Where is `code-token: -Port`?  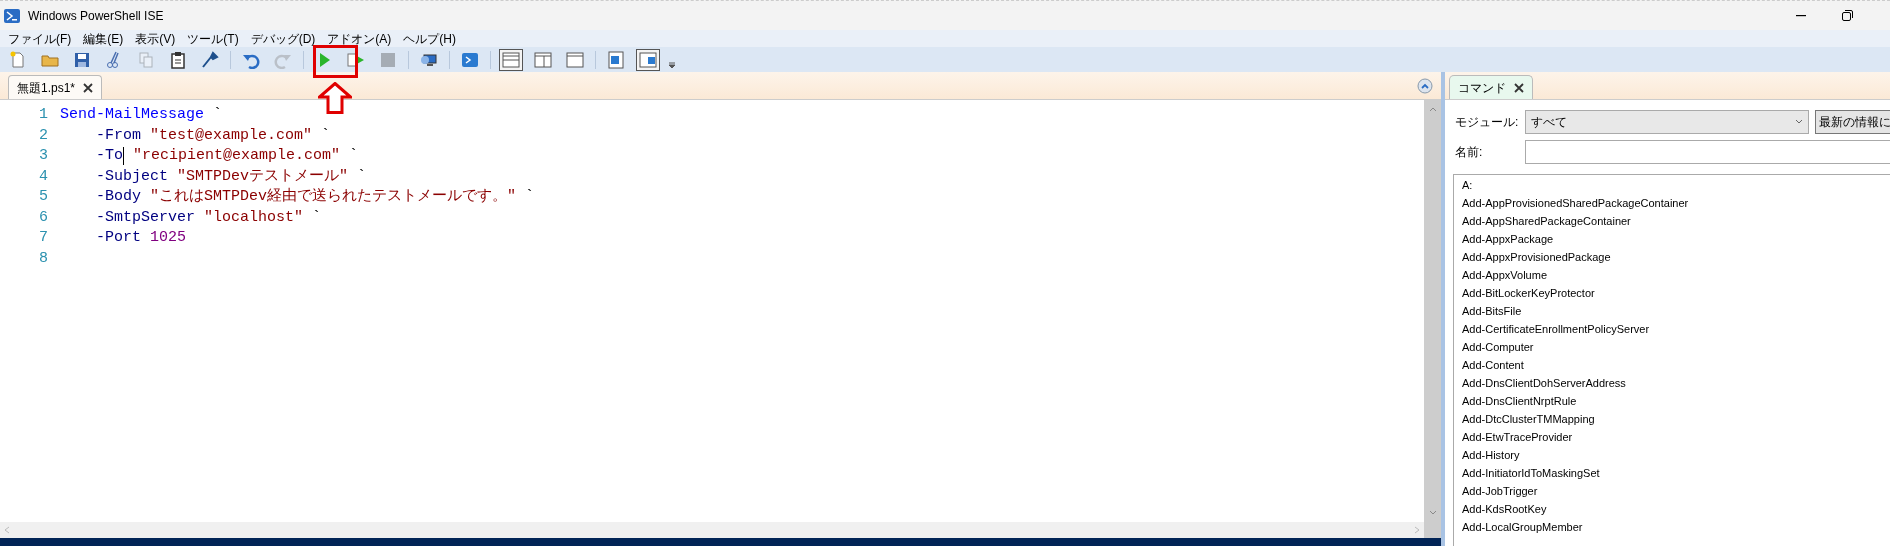 code-token: -Port is located at coordinates (118, 238).